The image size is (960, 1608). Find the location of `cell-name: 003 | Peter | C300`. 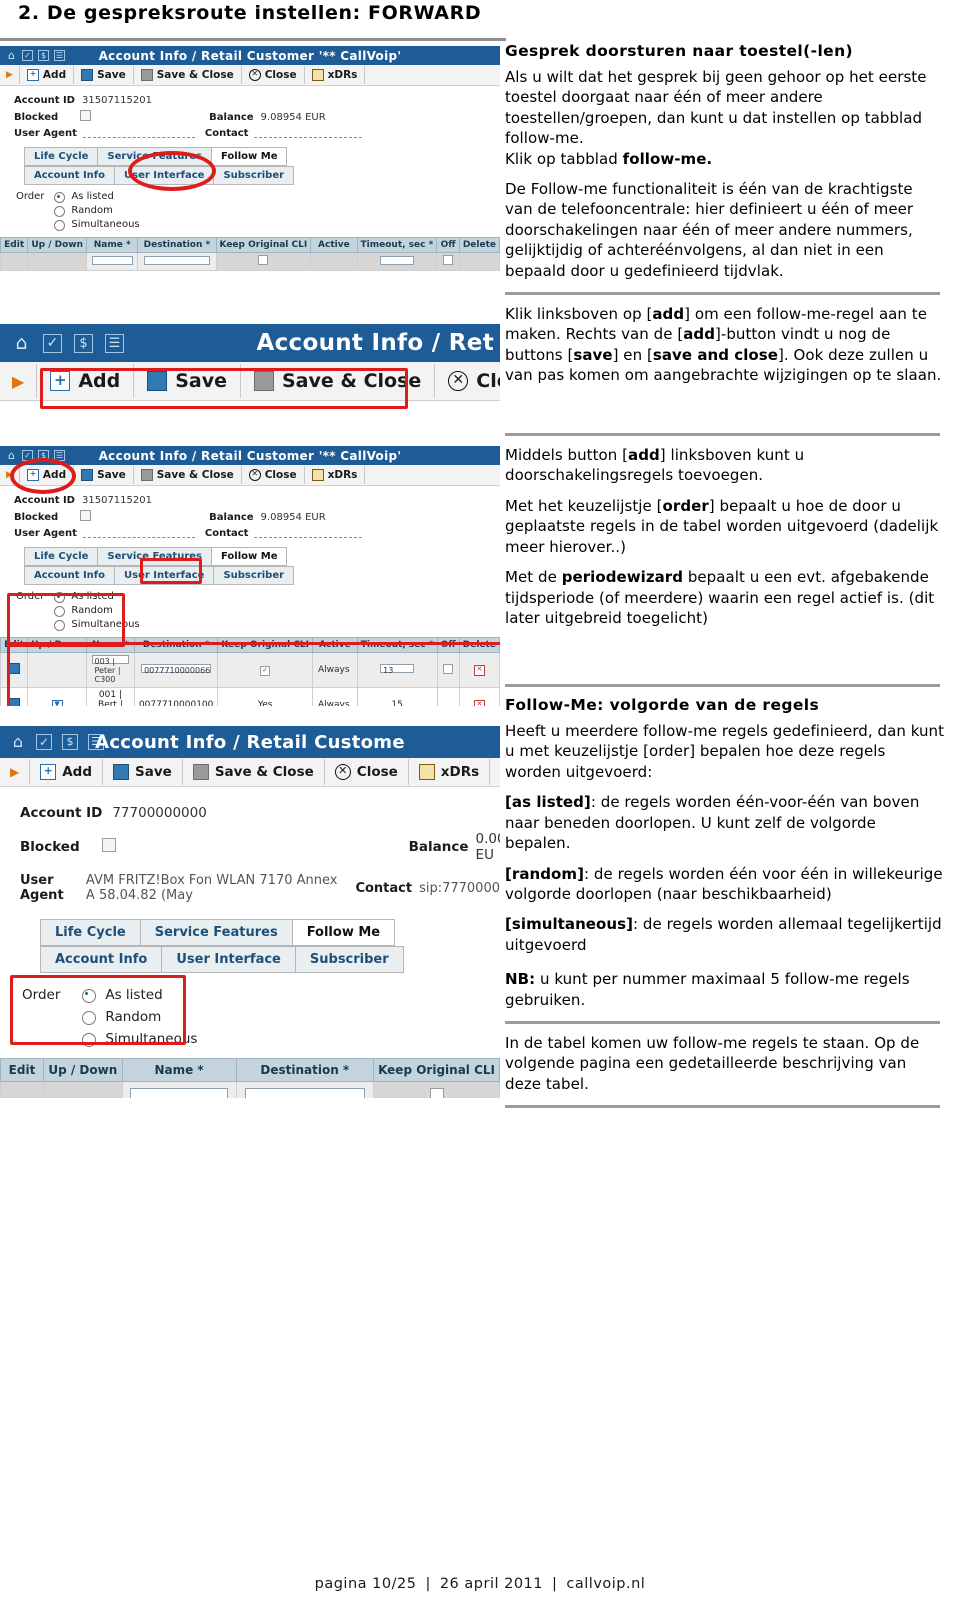

cell-name: 003 | Peter | C300 is located at coordinates (110, 670).